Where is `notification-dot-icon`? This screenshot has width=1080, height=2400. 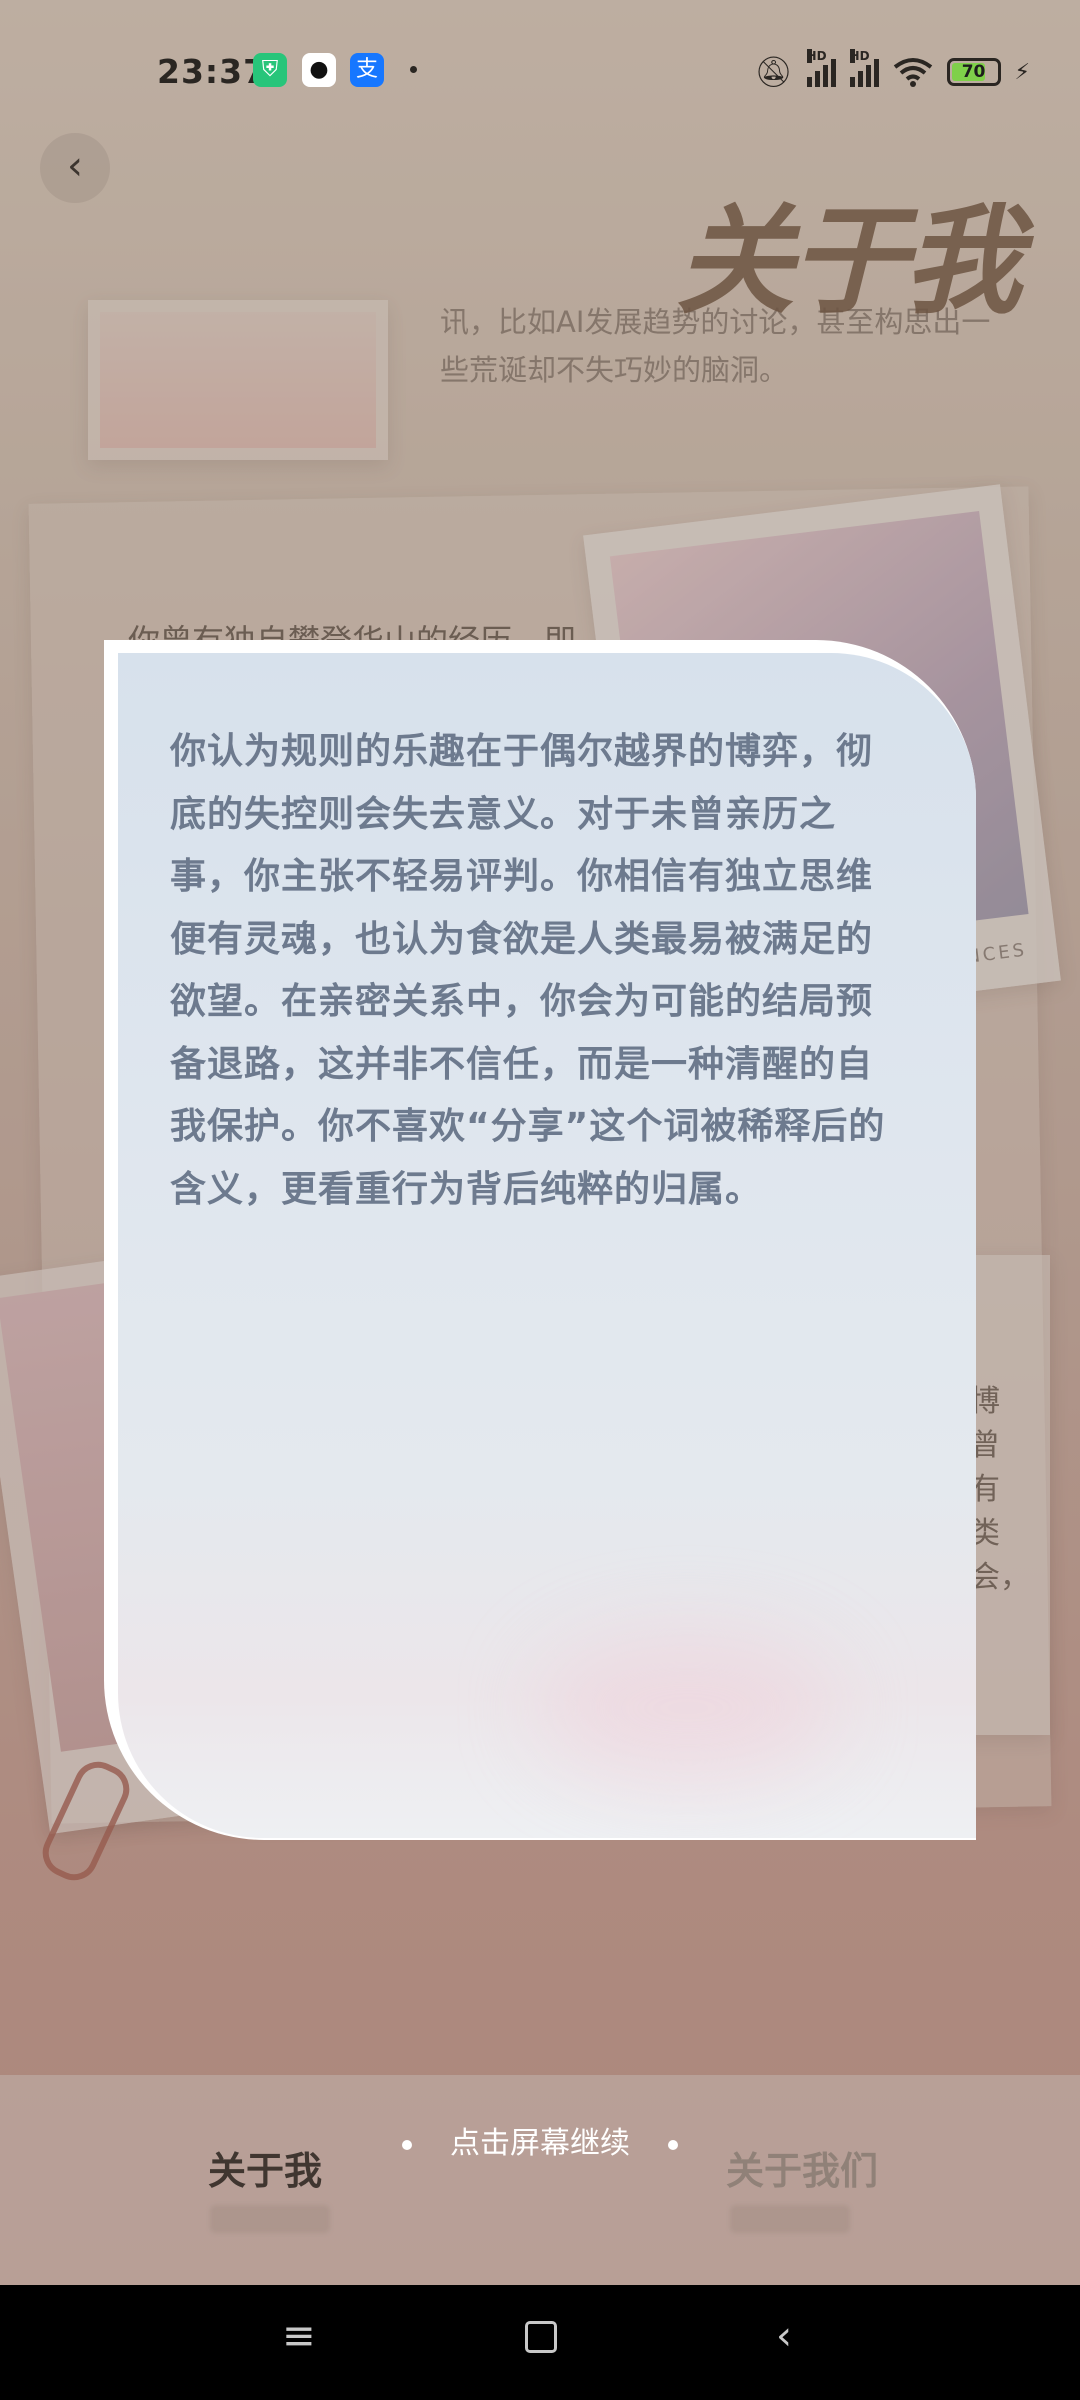 notification-dot-icon is located at coordinates (413, 69).